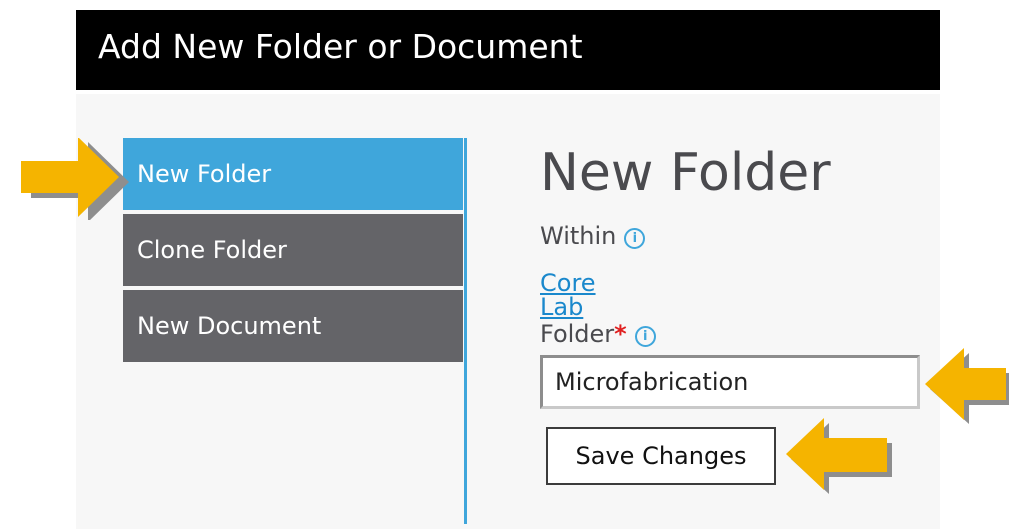 The height and width of the screenshot is (529, 1010). I want to click on menu-item-clone-folder: Clone Folder, so click(293, 250).